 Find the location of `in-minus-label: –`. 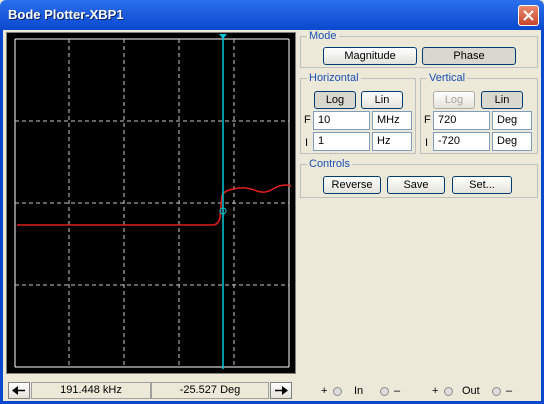

in-minus-label: – is located at coordinates (397, 391).